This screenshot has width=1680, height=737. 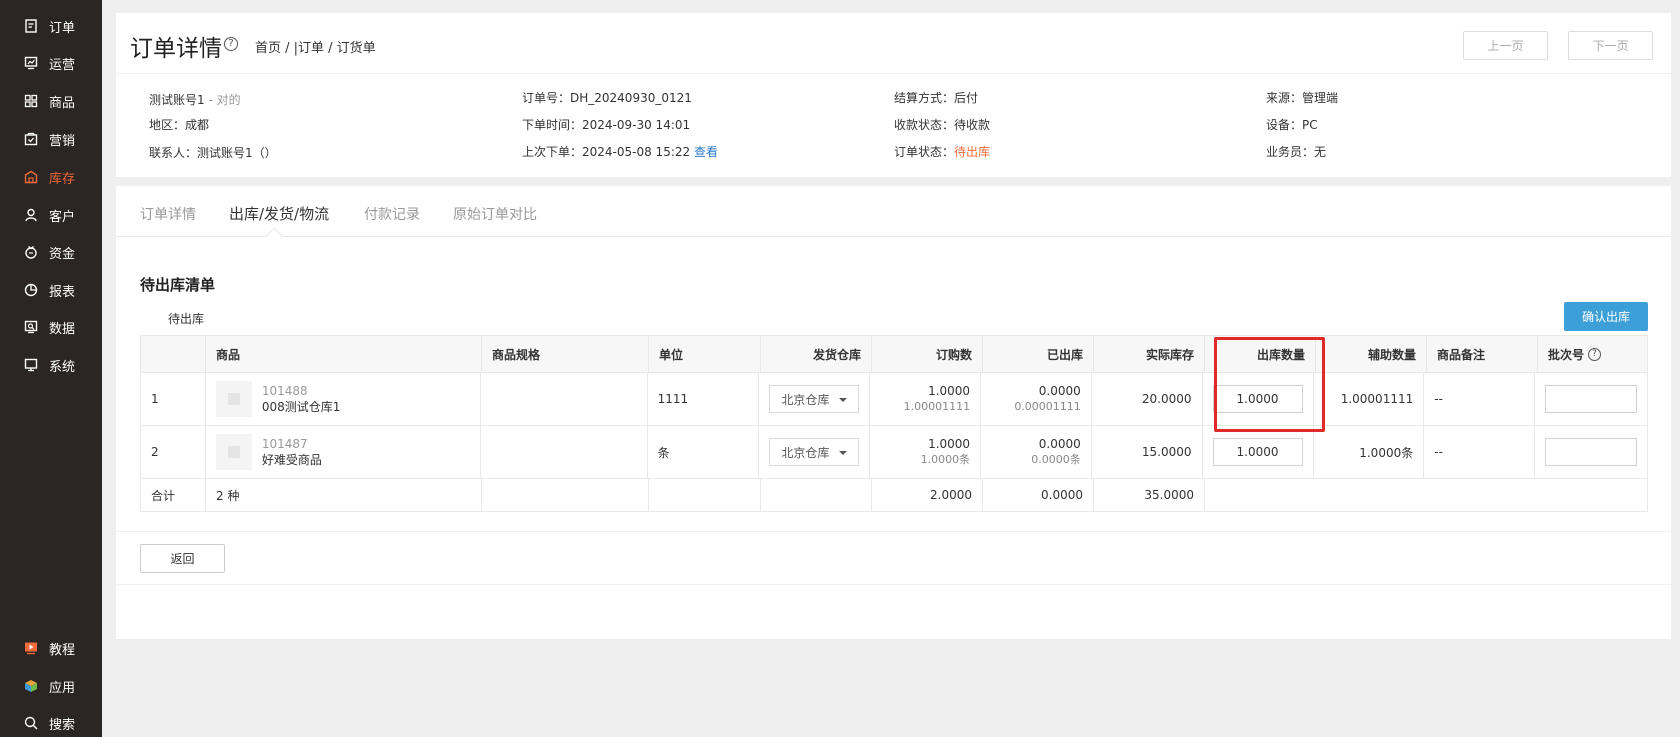 What do you see at coordinates (936, 98) in the screenshot?
I see `settlement-method: 结算方式：后付` at bounding box center [936, 98].